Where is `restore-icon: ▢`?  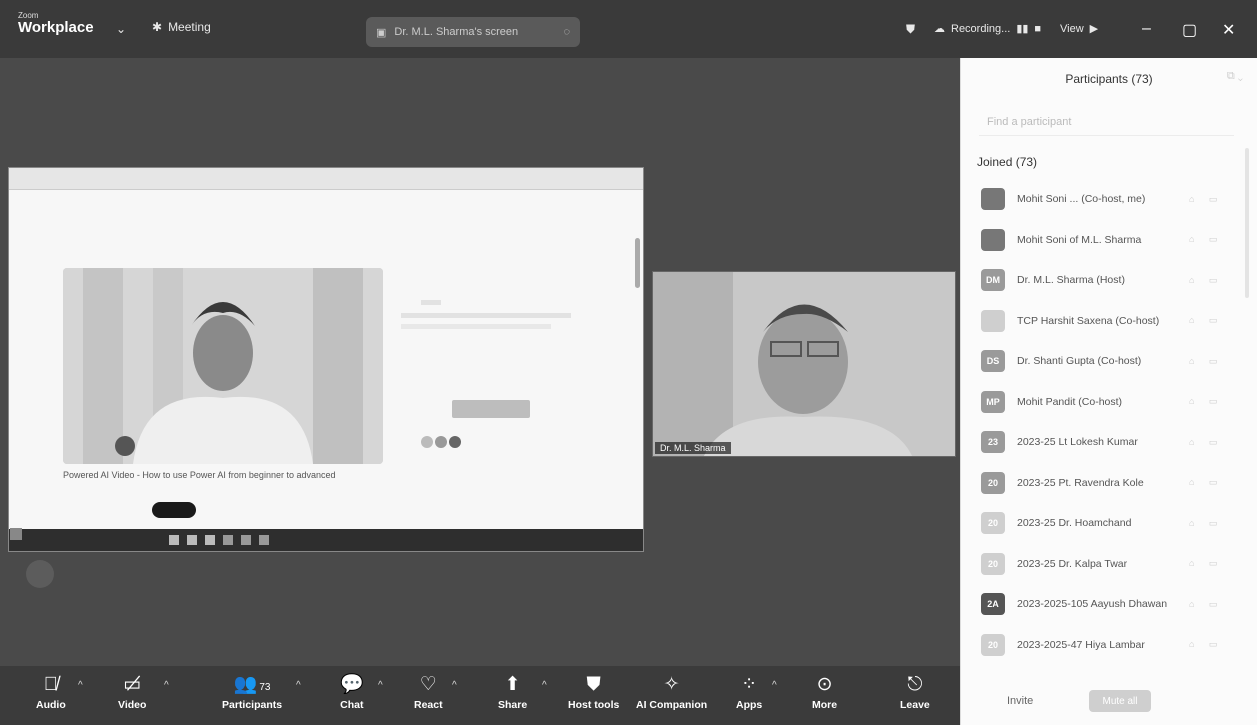
restore-icon: ▢ is located at coordinates (1190, 30).